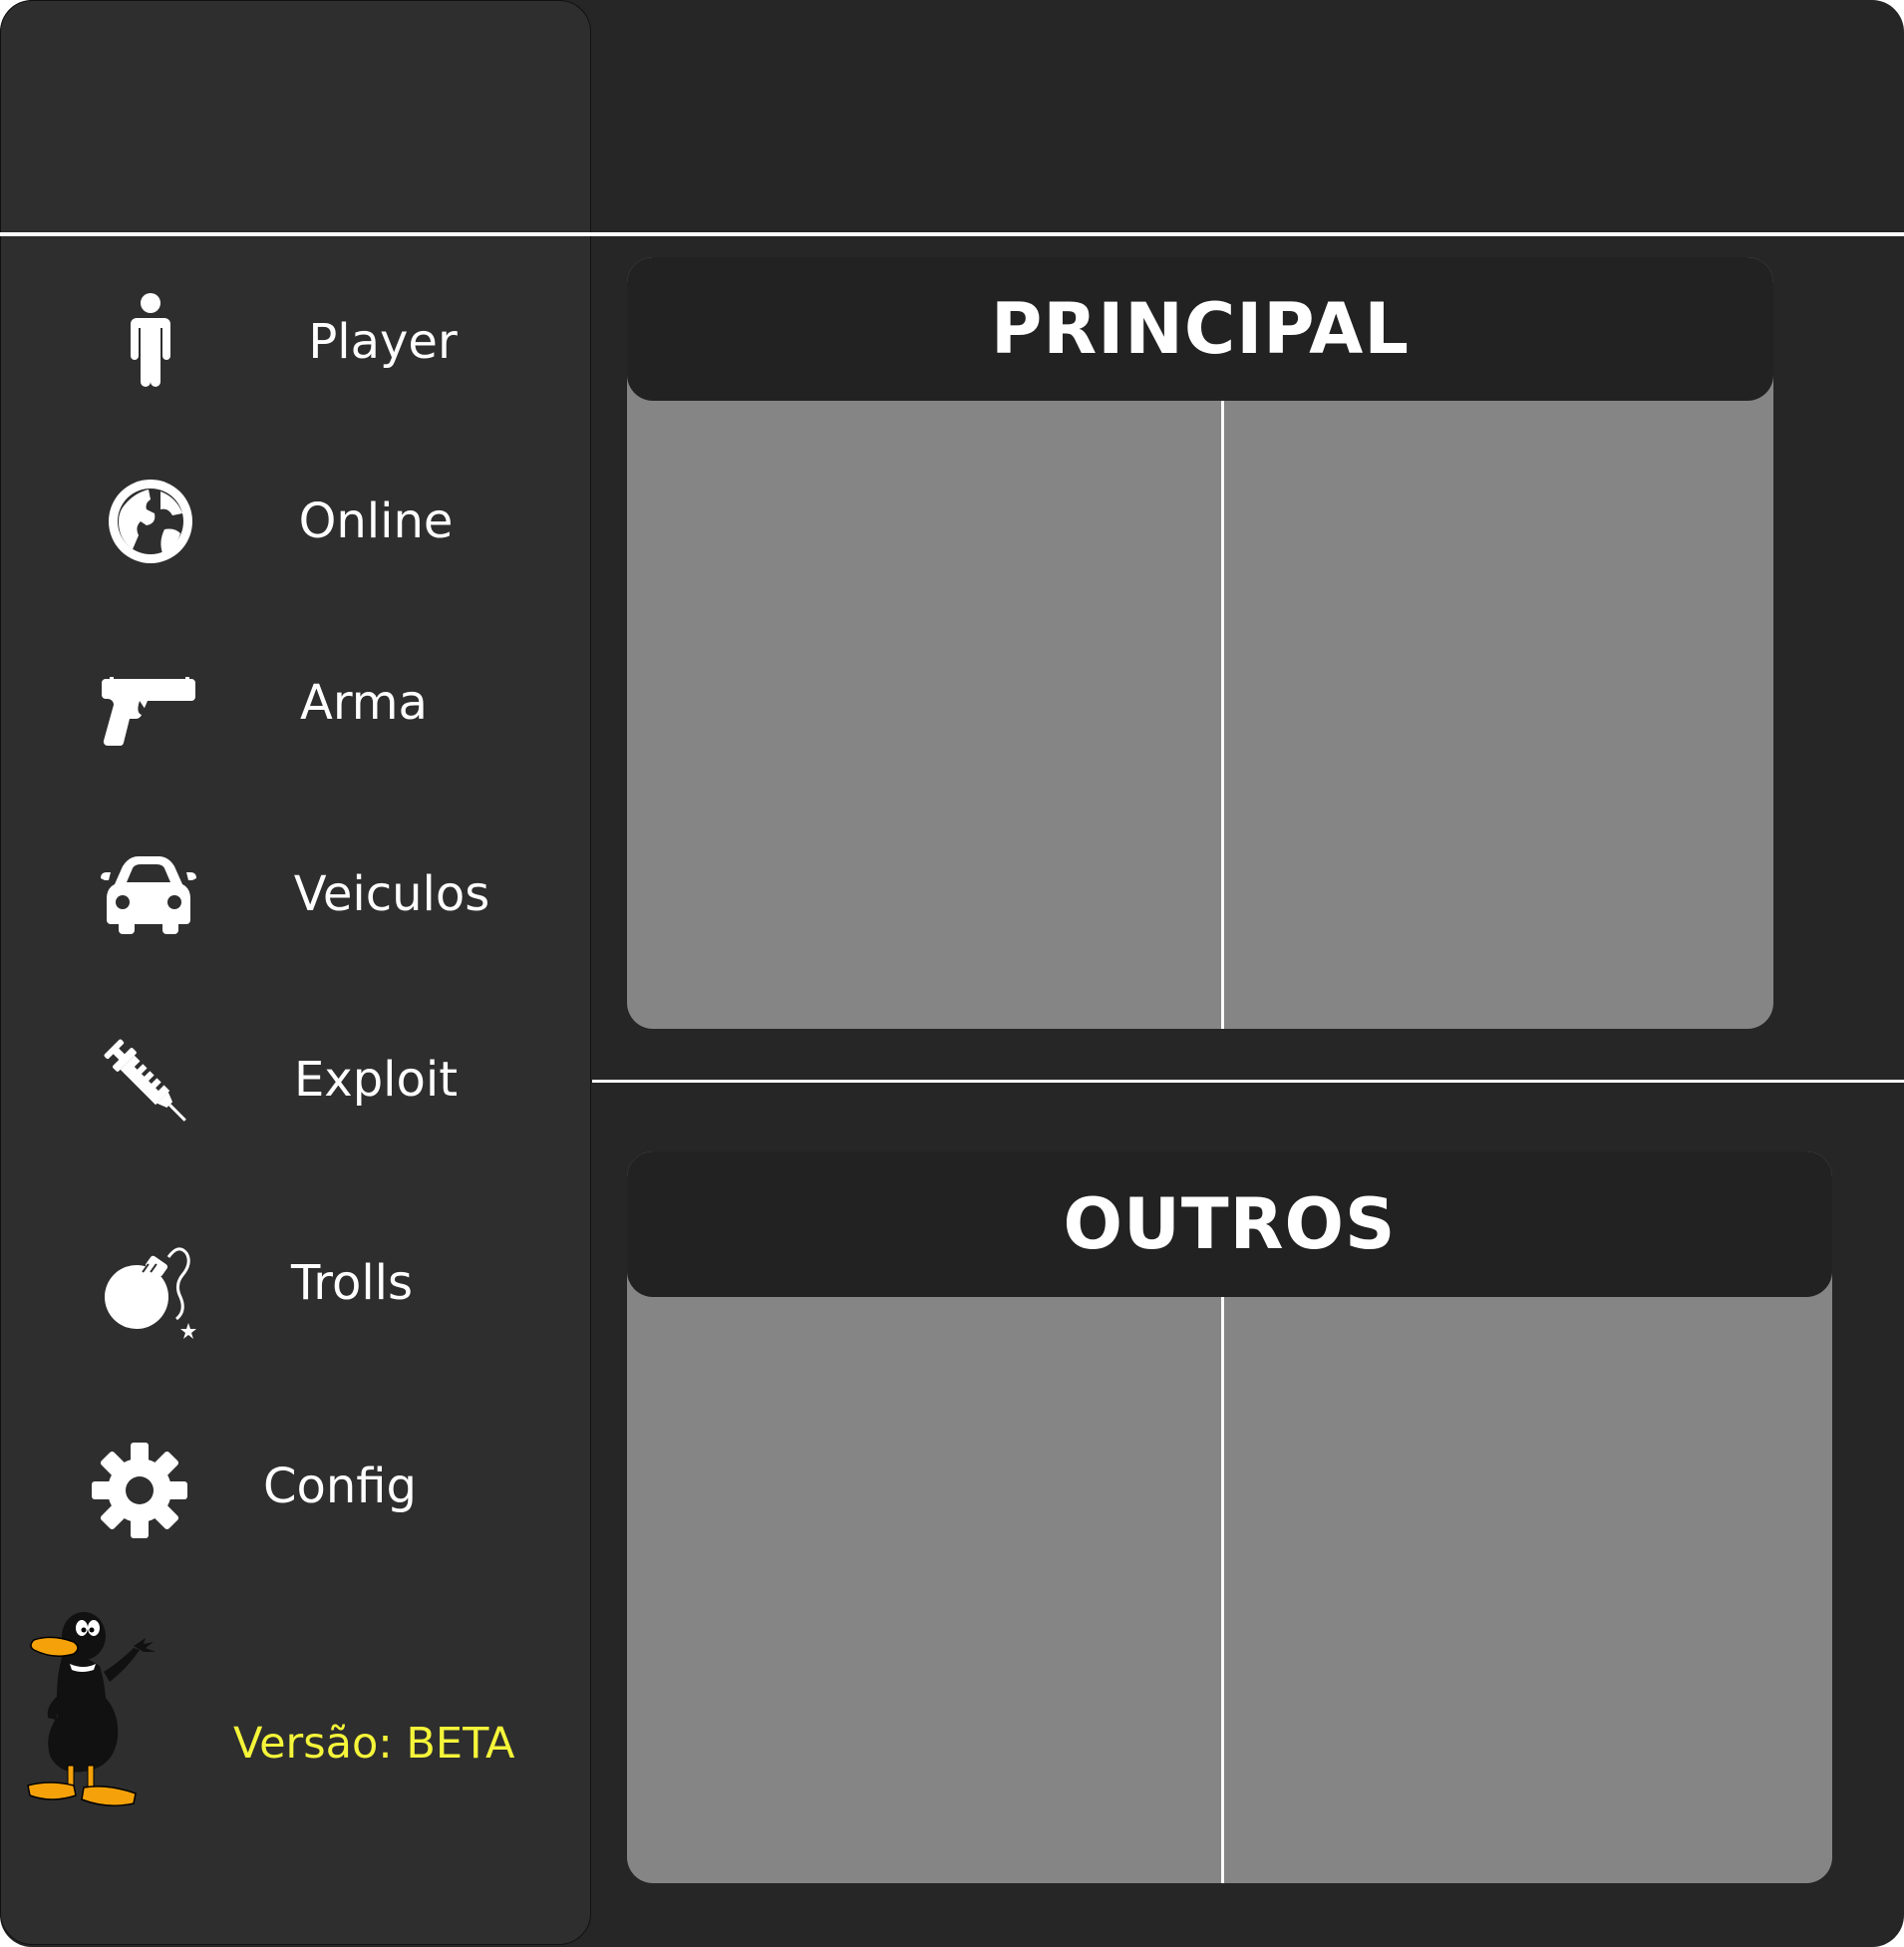  I want to click on sidebar-item-player: Player, so click(296, 340).